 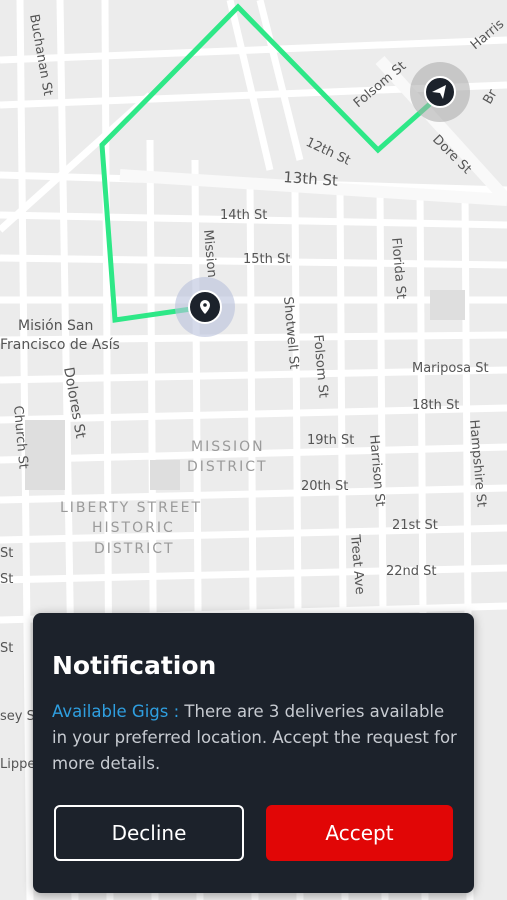 What do you see at coordinates (266, 259) in the screenshot?
I see `street-label: 15th St` at bounding box center [266, 259].